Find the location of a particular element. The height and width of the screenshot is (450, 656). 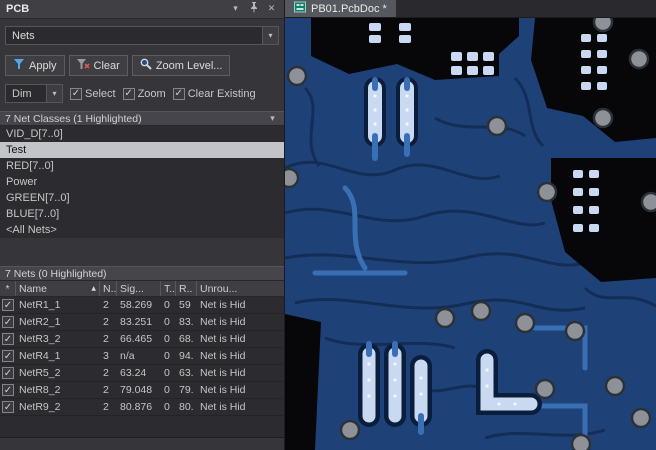

net-routed: 68. is located at coordinates (186, 339).